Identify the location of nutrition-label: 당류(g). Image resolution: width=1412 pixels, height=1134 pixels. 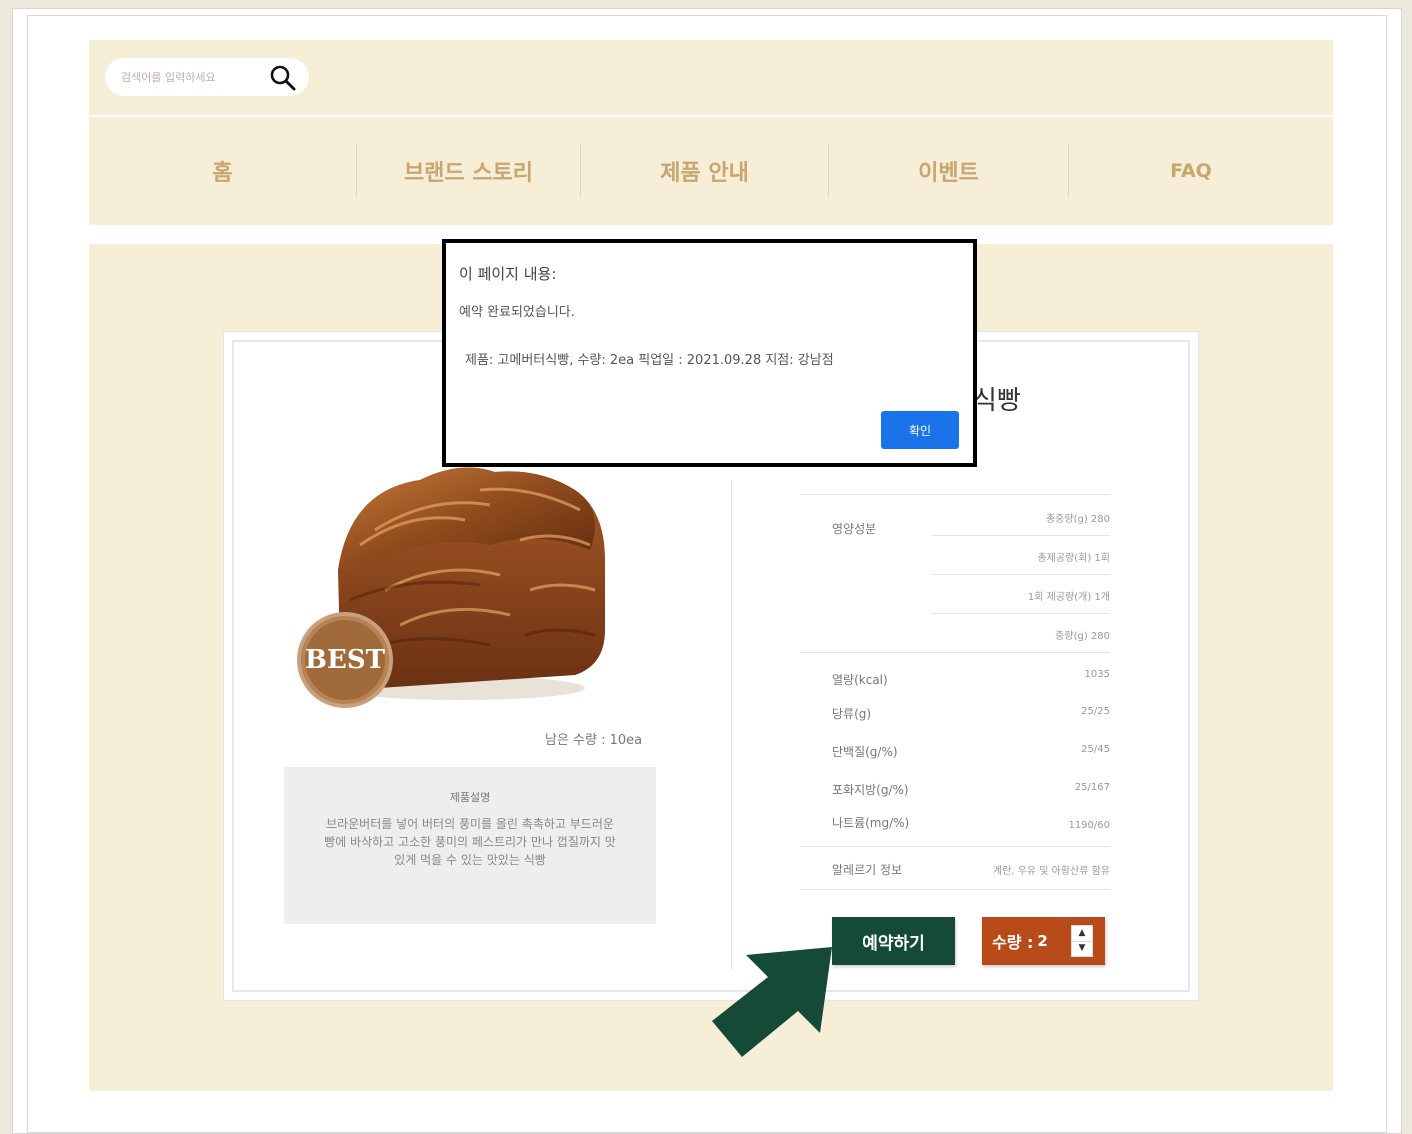
(852, 714).